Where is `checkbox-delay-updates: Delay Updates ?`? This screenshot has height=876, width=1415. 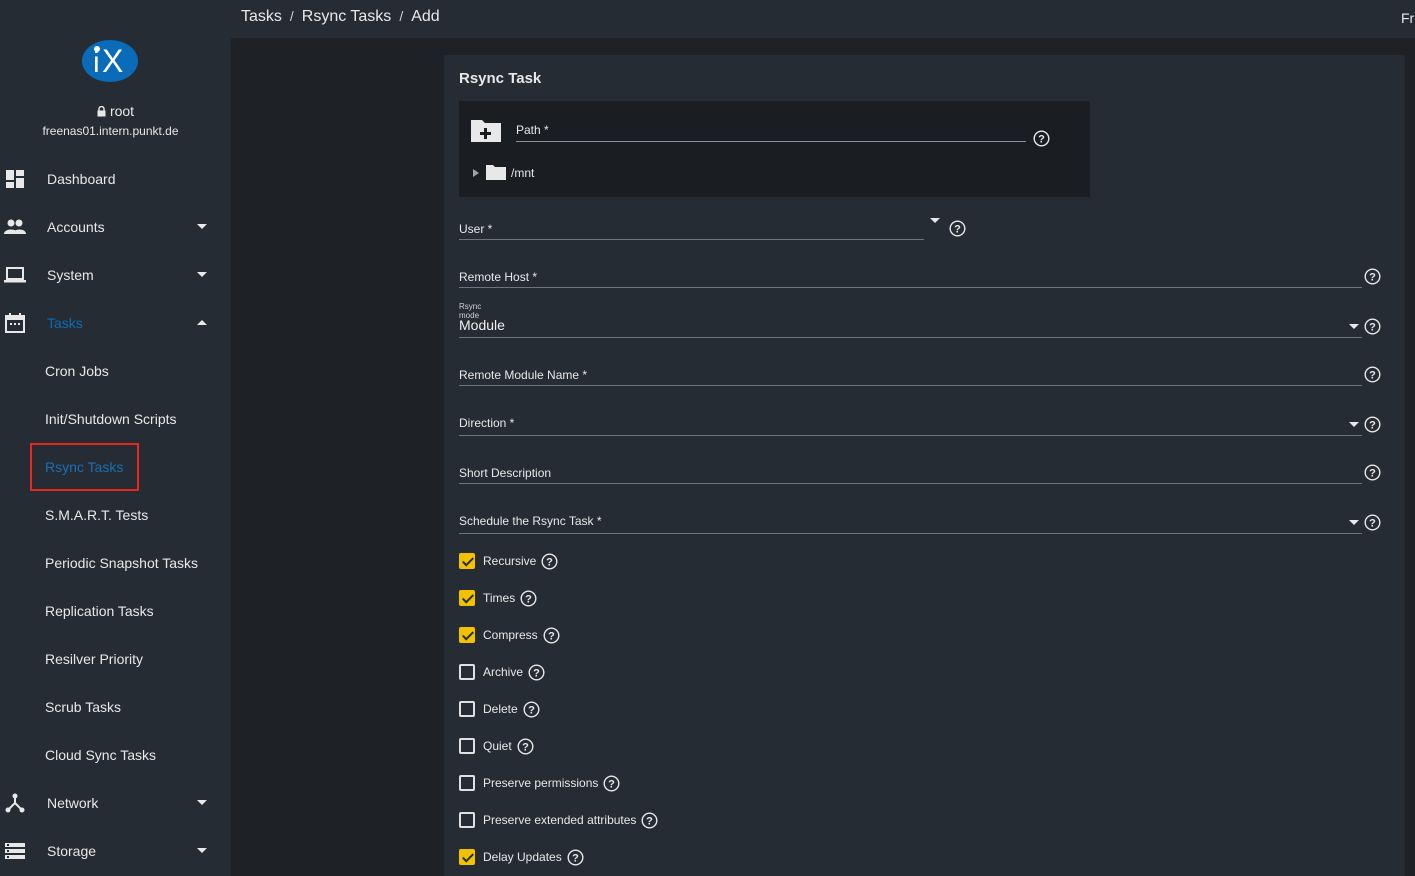 checkbox-delay-updates: Delay Updates ? is located at coordinates (521, 857).